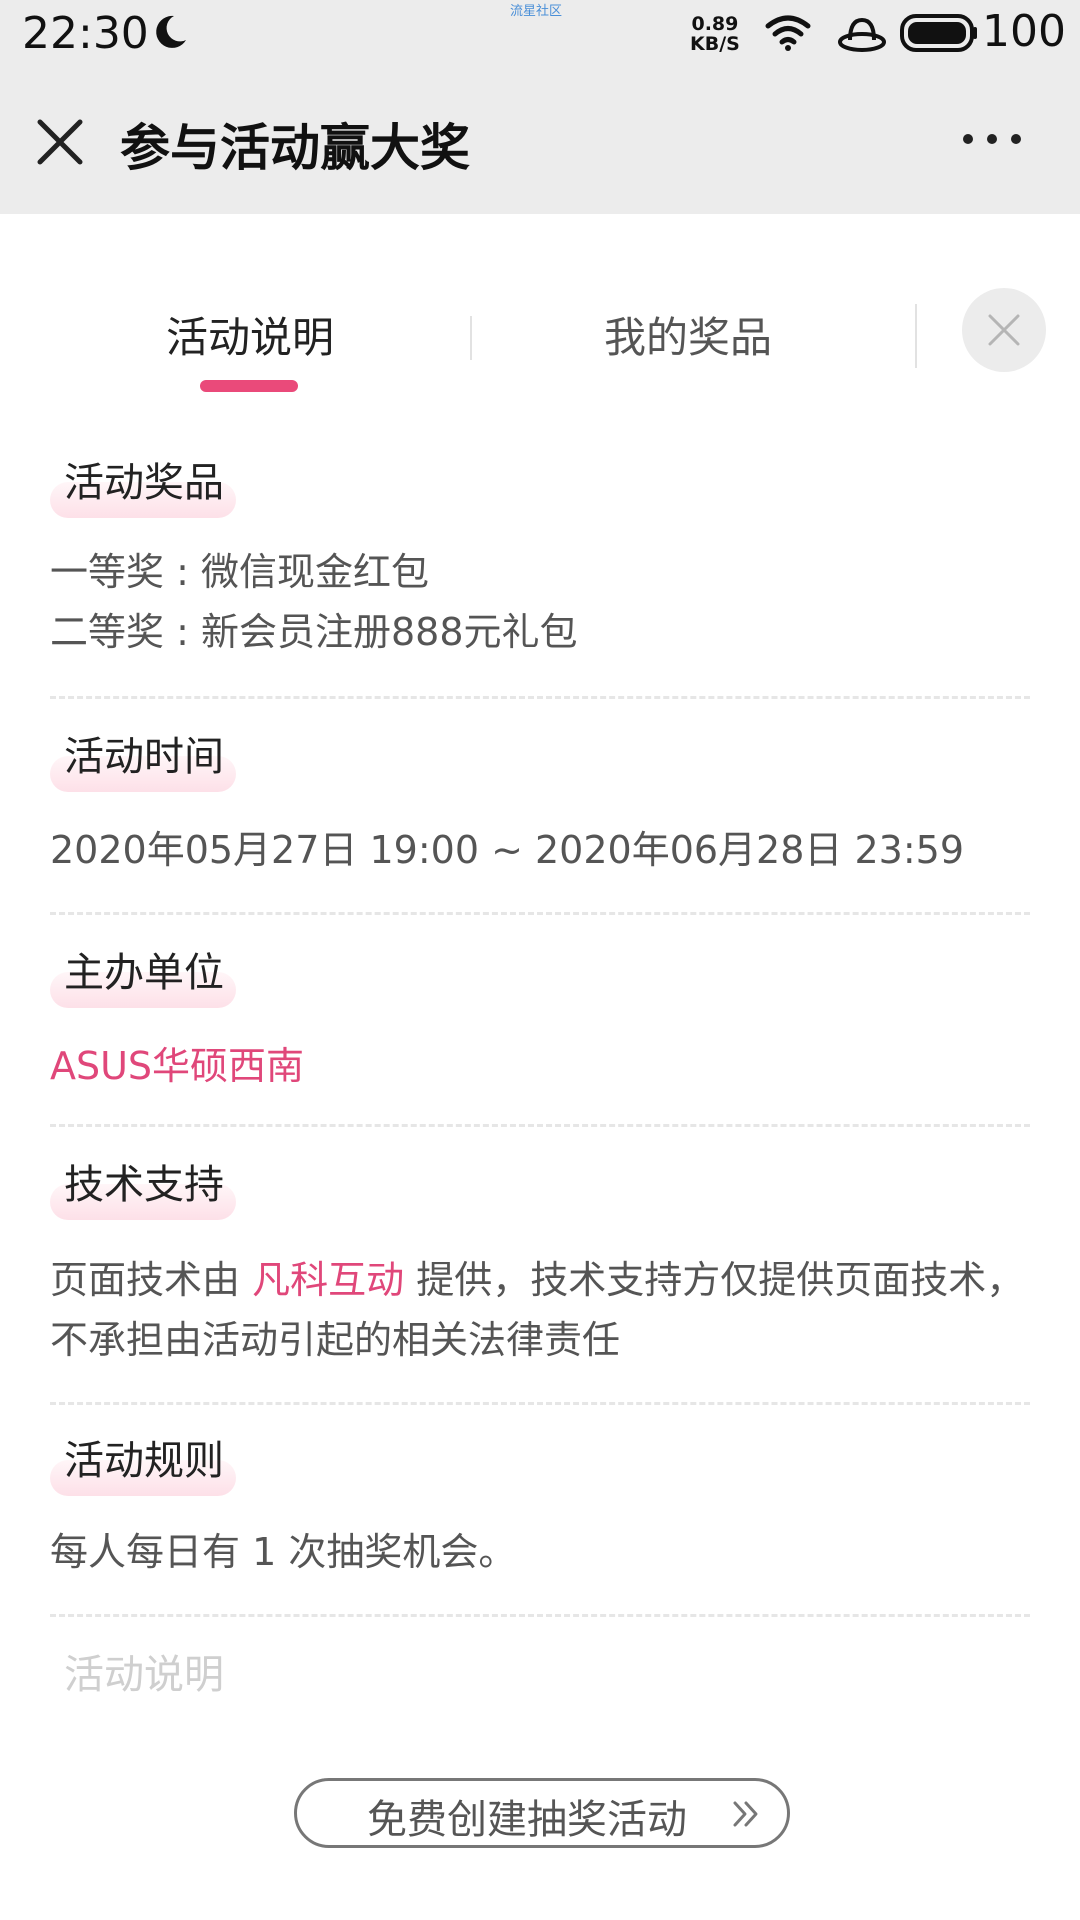 The height and width of the screenshot is (1920, 1080). Describe the element at coordinates (151, 1280) in the screenshot. I see `tech-support-prefix: 页面技术由` at that location.